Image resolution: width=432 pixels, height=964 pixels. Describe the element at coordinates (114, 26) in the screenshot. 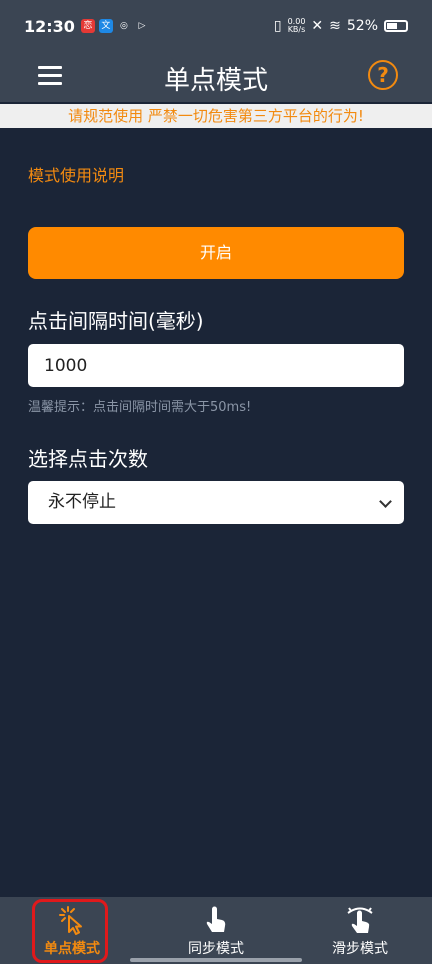

I see `status-app-icons: 恋 文 ◎ ▷` at that location.